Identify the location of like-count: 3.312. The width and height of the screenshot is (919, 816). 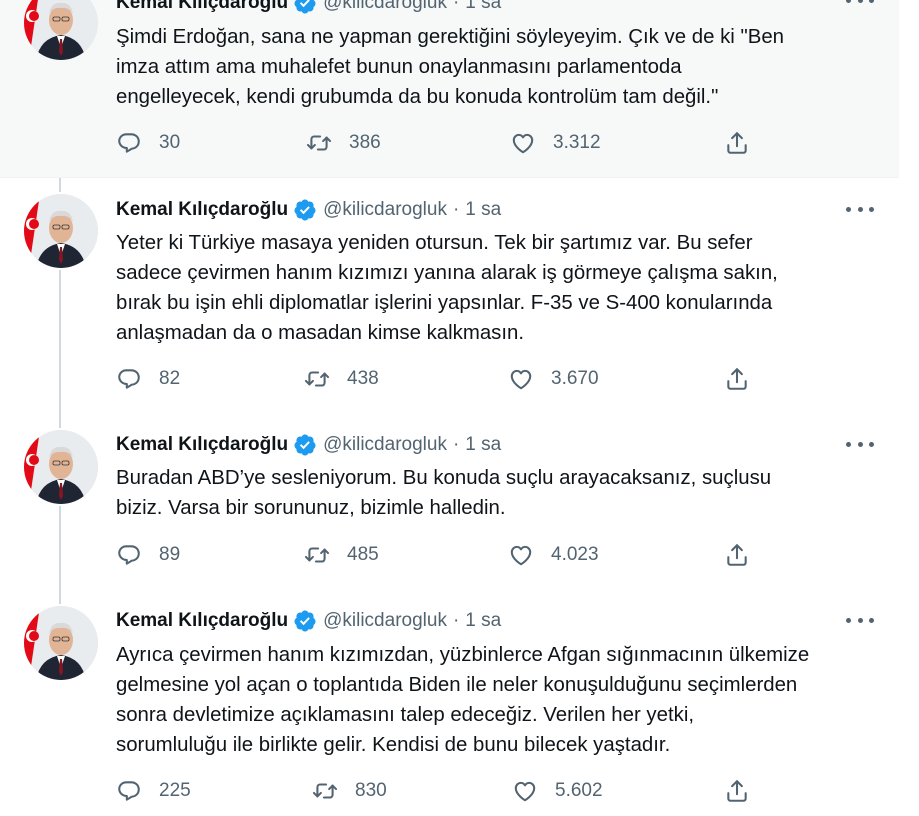
(577, 142).